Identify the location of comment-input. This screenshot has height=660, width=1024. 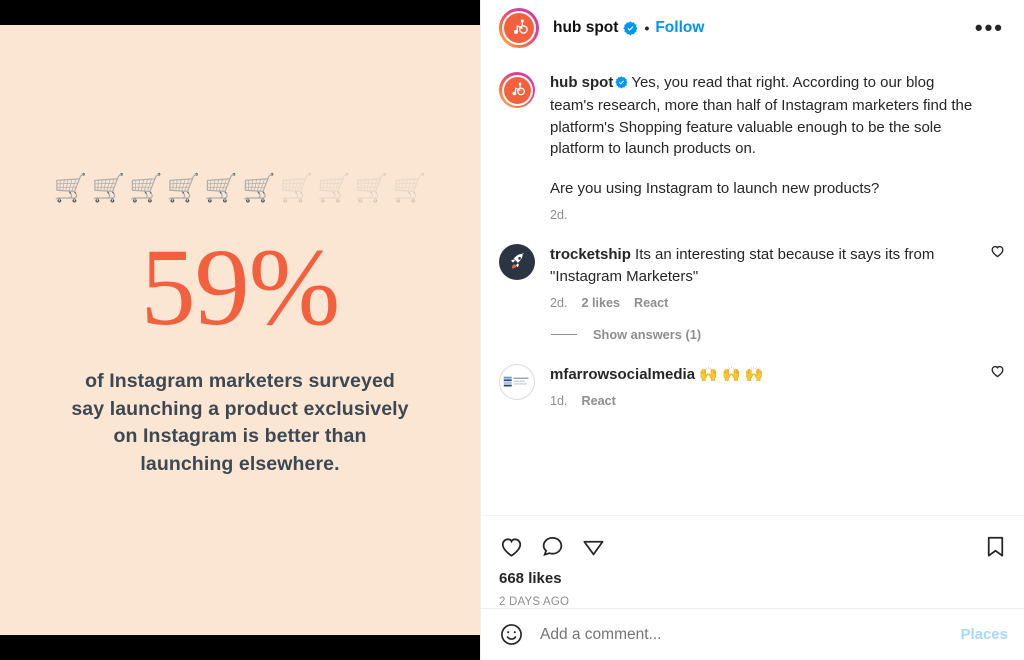
(749, 634).